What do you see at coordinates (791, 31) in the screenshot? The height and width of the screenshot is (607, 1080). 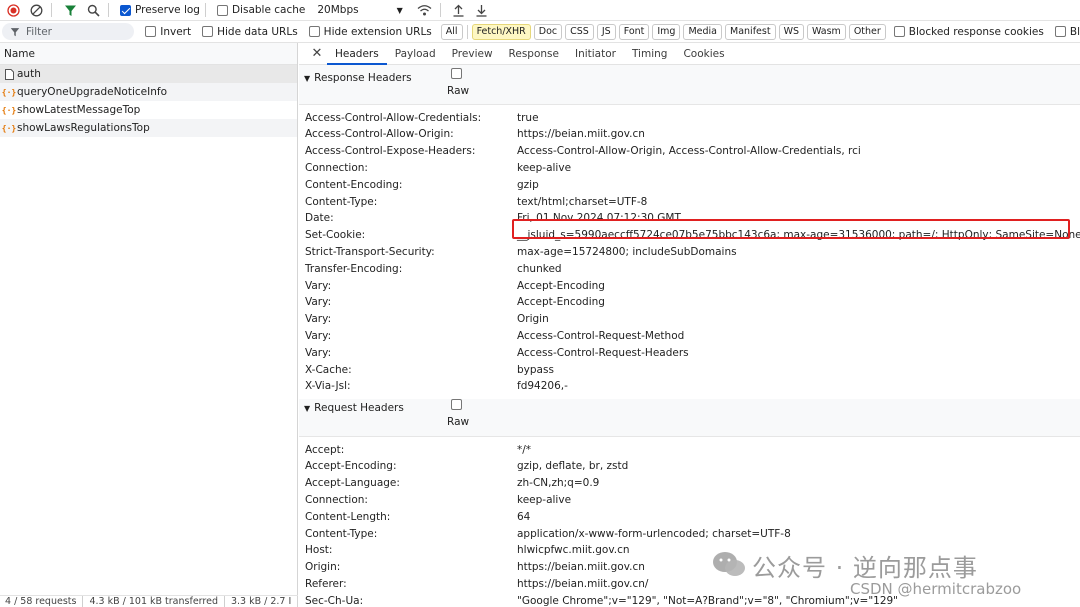 I see `chip-ws: WS` at bounding box center [791, 31].